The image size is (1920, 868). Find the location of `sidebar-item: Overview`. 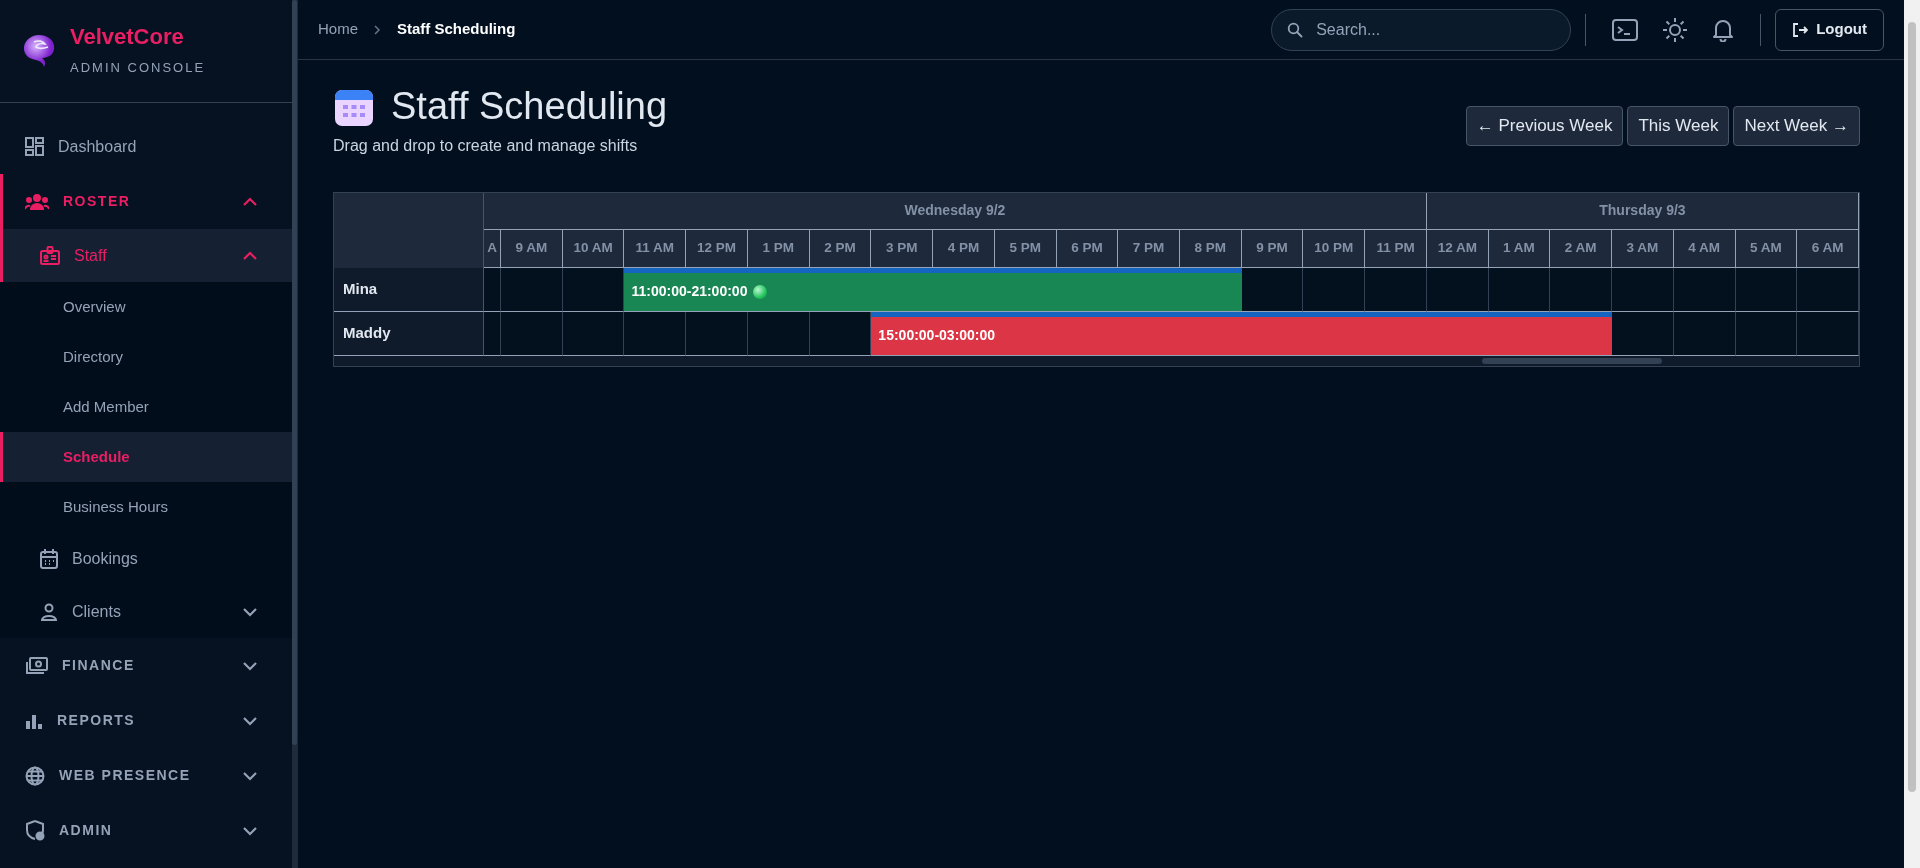

sidebar-item: Overview is located at coordinates (146, 307).